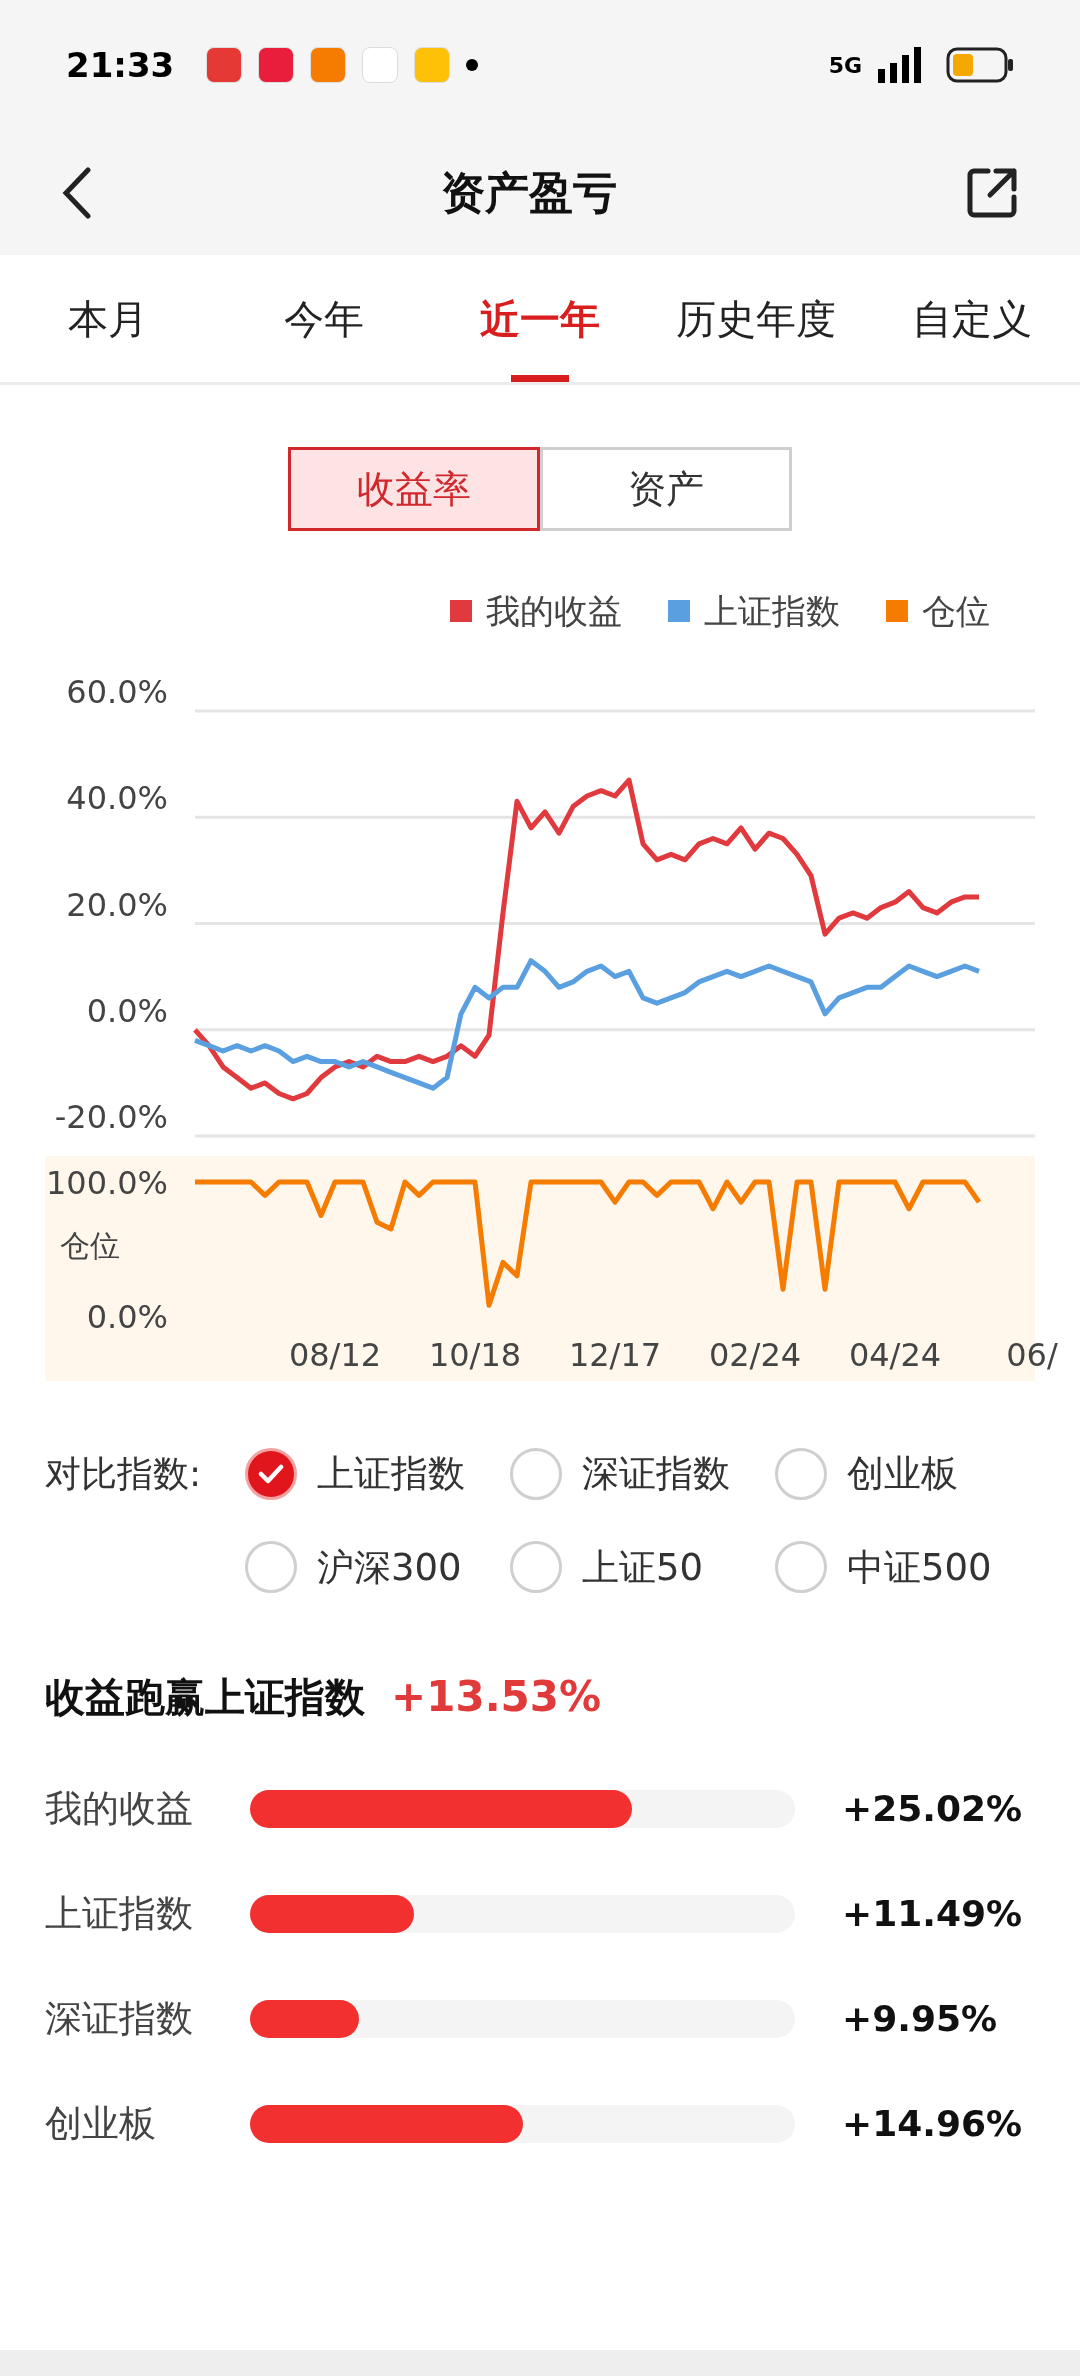 The image size is (1080, 2376). What do you see at coordinates (107, 1183) in the screenshot?
I see `axis-label: 100.0%` at bounding box center [107, 1183].